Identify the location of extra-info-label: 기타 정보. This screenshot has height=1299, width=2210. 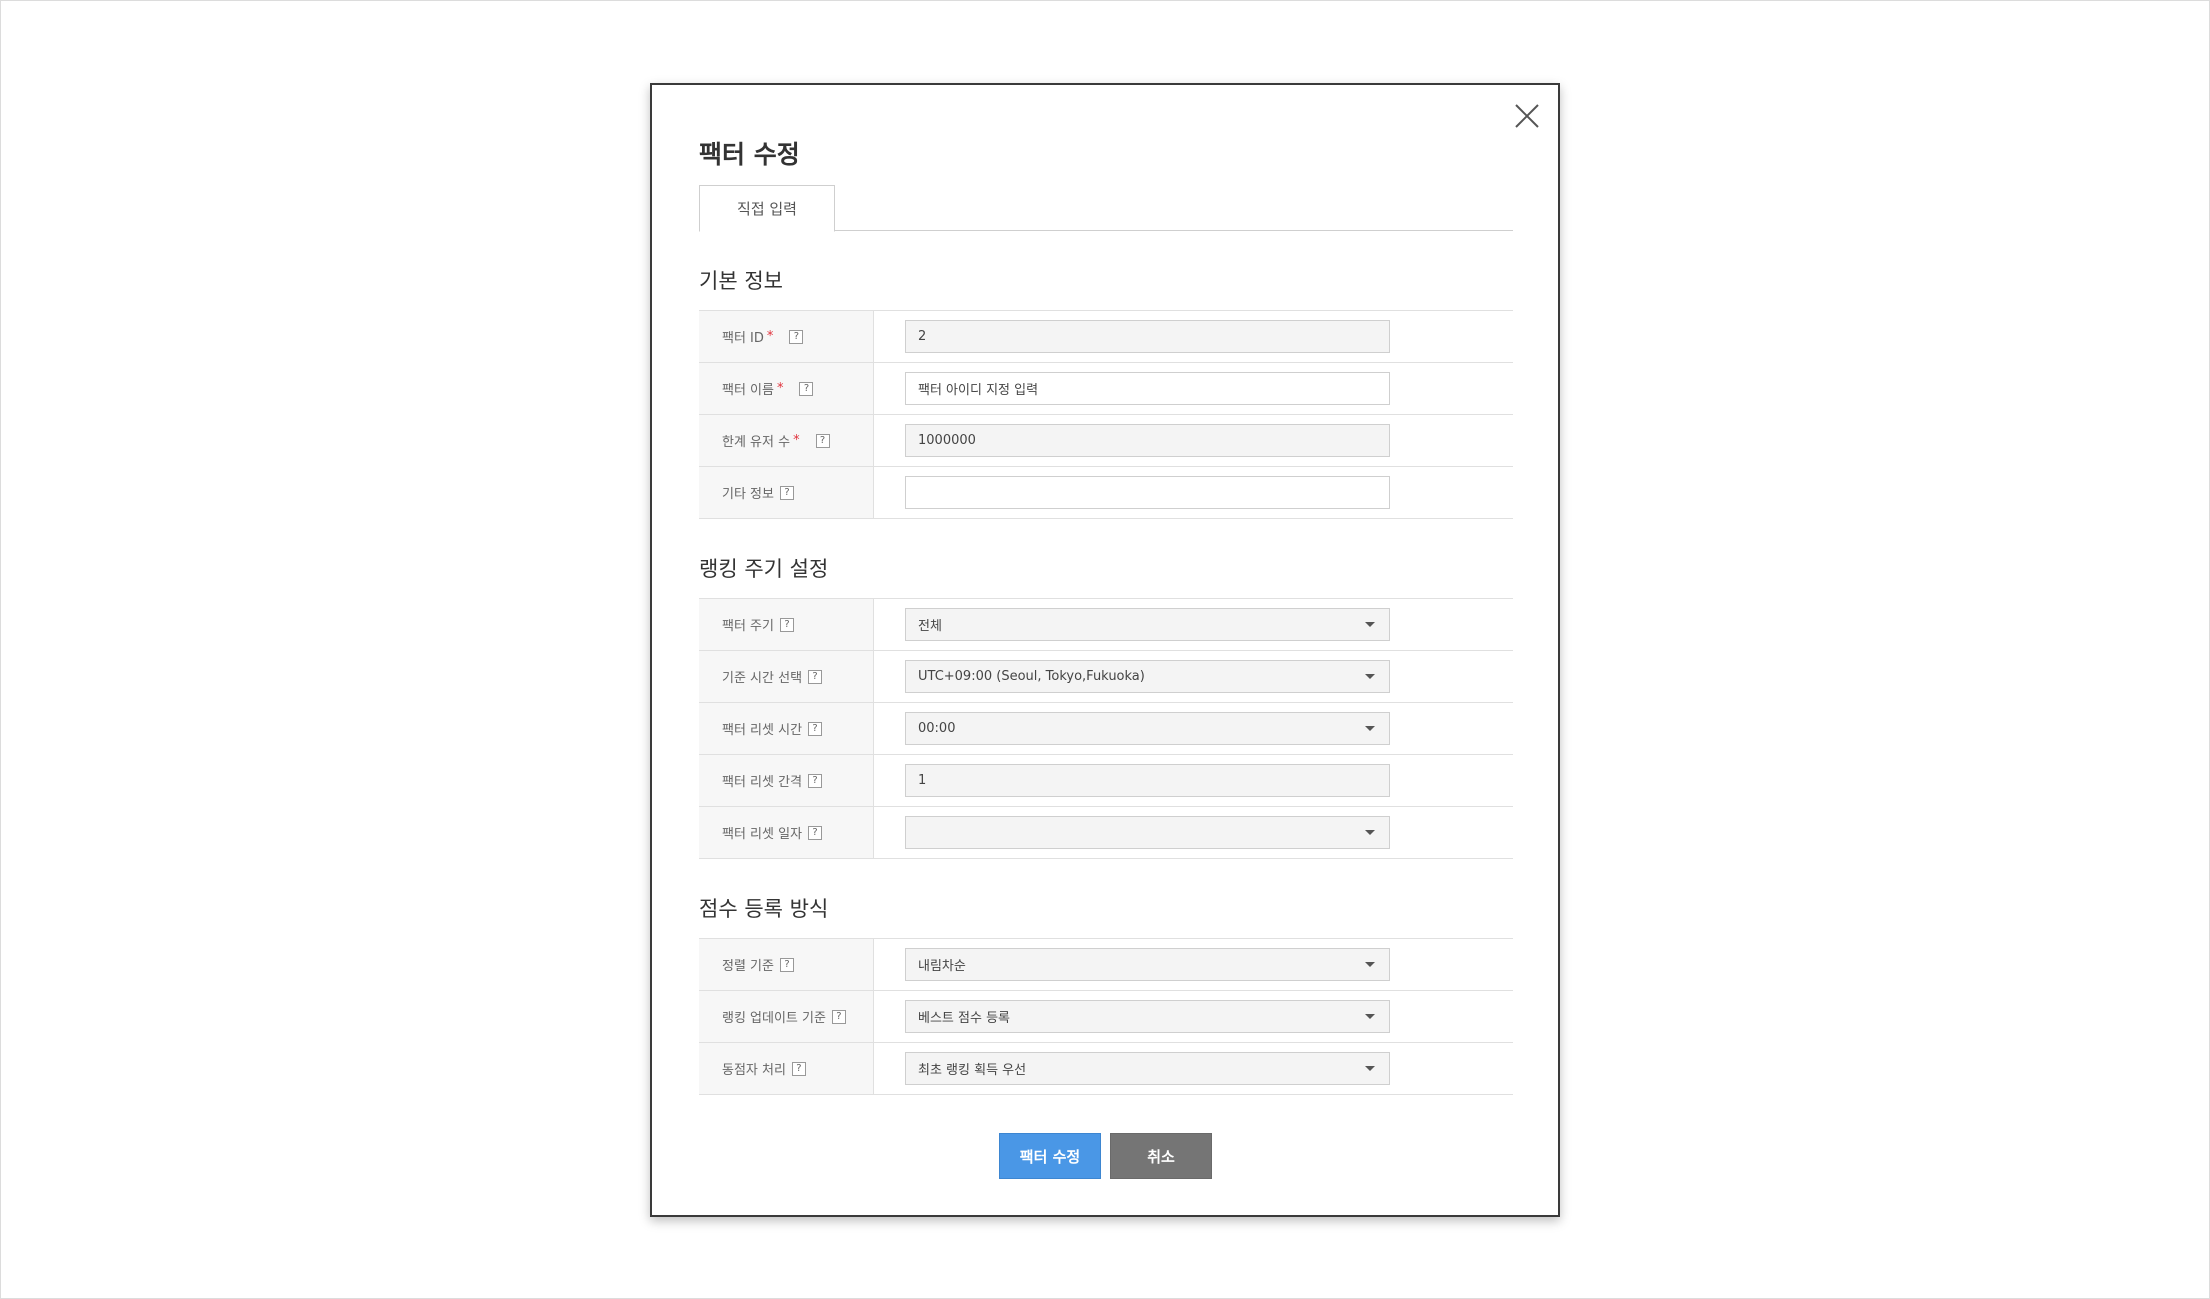
(748, 494).